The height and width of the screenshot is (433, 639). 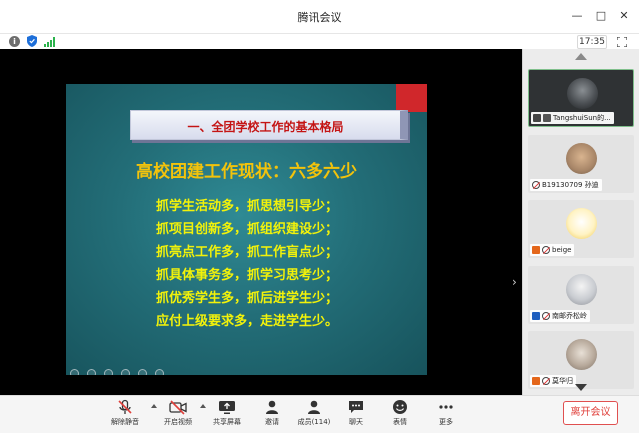 I want to click on slide-line: 抓学生活动多，抓思想引导少；, so click(x=247, y=206).